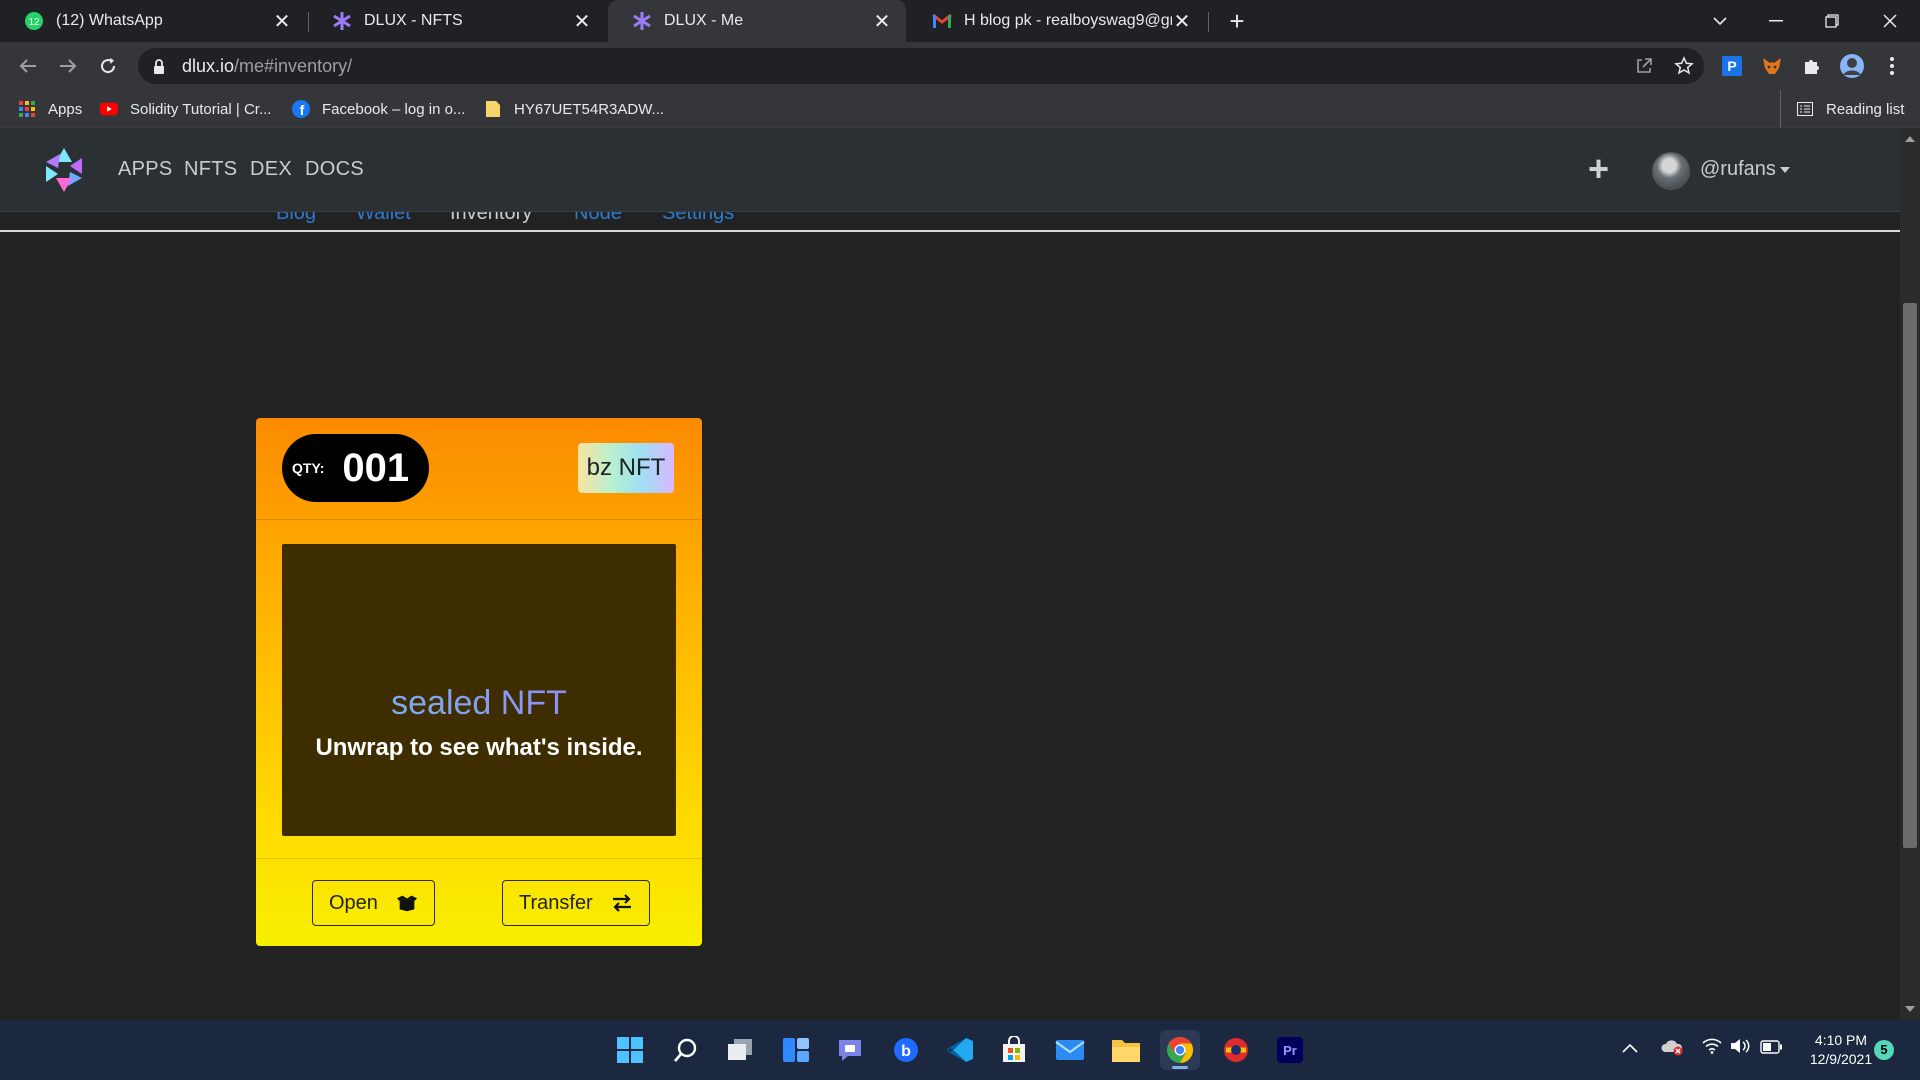 The image size is (1920, 1080). I want to click on facebook-icon: f, so click(301, 109).